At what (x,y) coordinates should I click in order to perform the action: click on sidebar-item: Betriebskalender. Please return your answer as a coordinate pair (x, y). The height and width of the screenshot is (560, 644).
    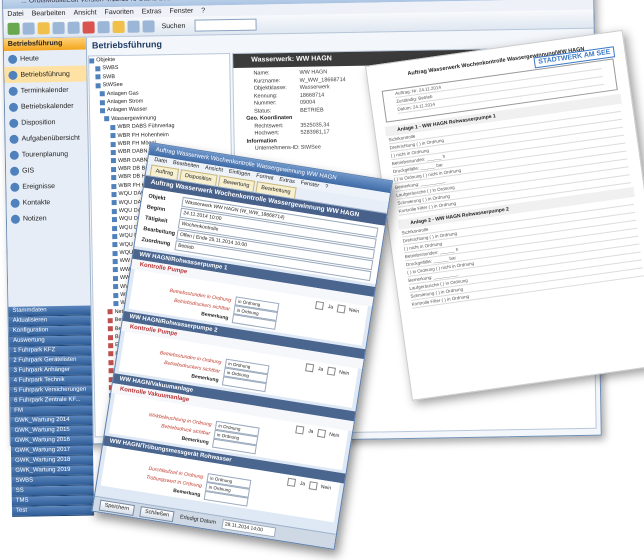
    Looking at the image, I should click on (46, 106).